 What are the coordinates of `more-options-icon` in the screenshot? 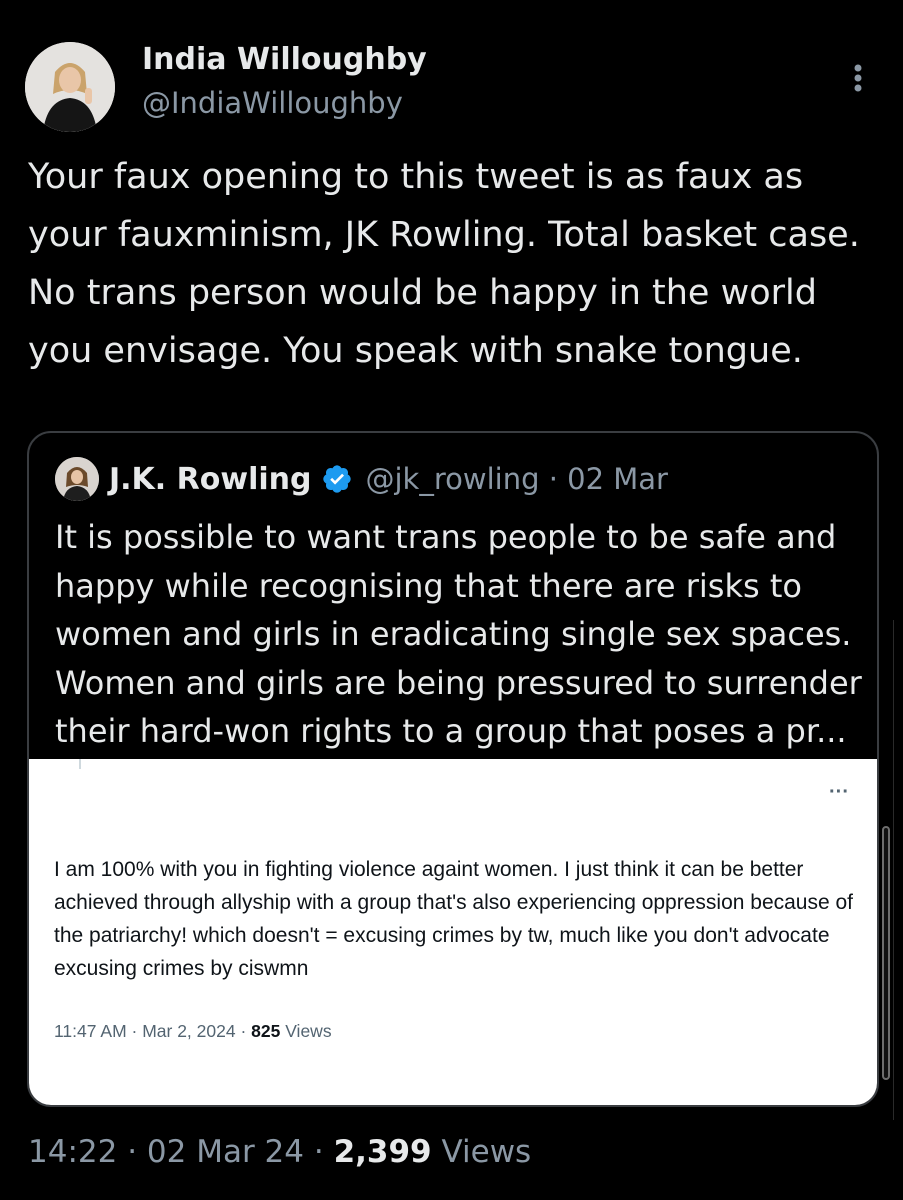 It's located at (858, 80).